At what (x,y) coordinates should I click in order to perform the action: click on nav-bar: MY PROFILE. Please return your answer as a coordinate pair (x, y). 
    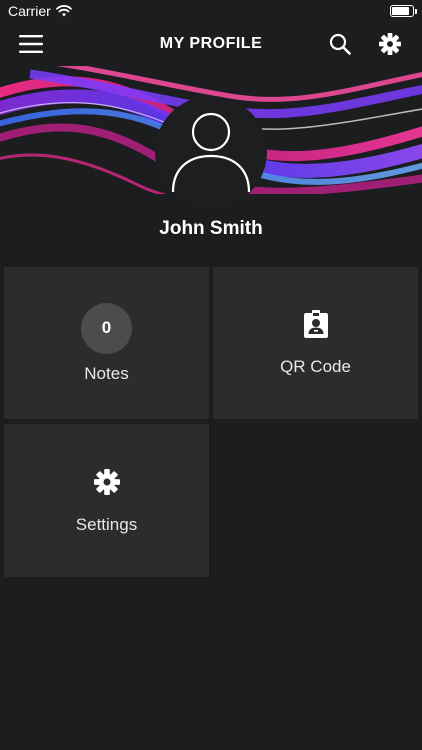
    Looking at the image, I should click on (211, 44).